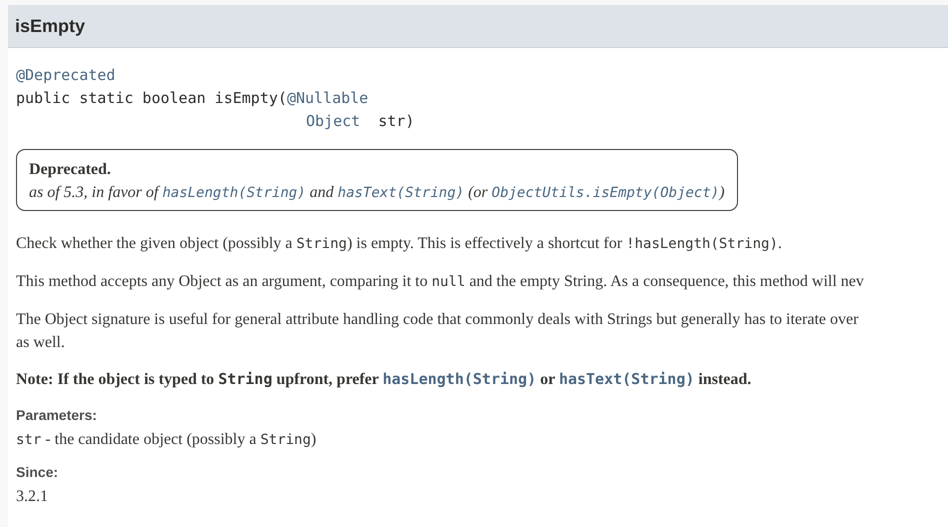 The height and width of the screenshot is (527, 948). I want to click on method-link: ObjectUtils.isEmpty(Object), so click(606, 193).